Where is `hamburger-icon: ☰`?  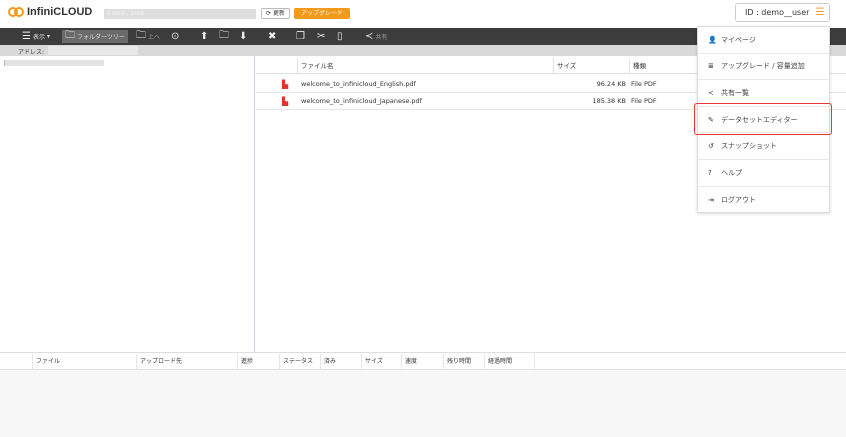
hamburger-icon: ☰ is located at coordinates (820, 12).